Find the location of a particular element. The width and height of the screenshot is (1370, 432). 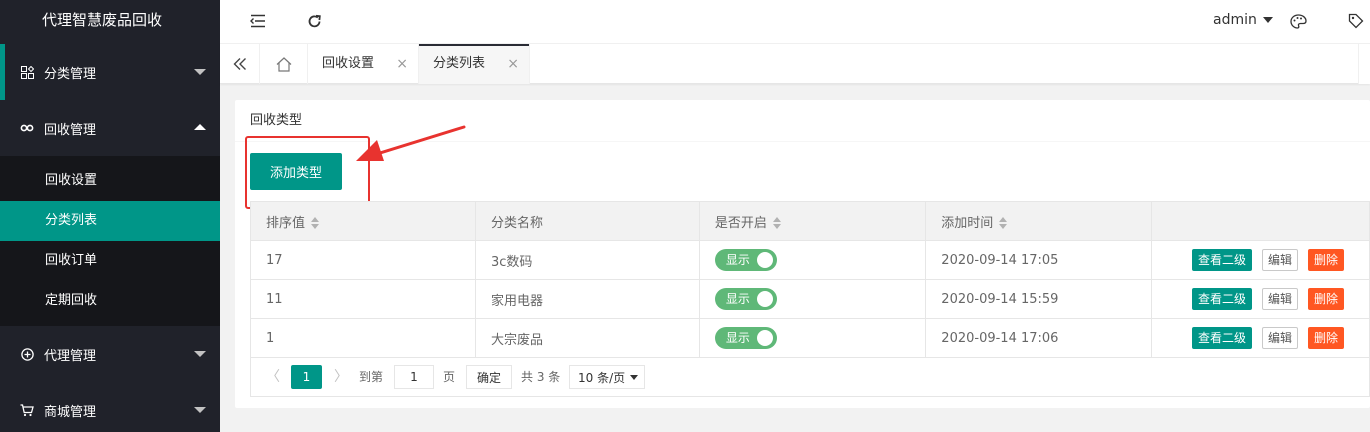

theme-palette-icon is located at coordinates (1298, 21).